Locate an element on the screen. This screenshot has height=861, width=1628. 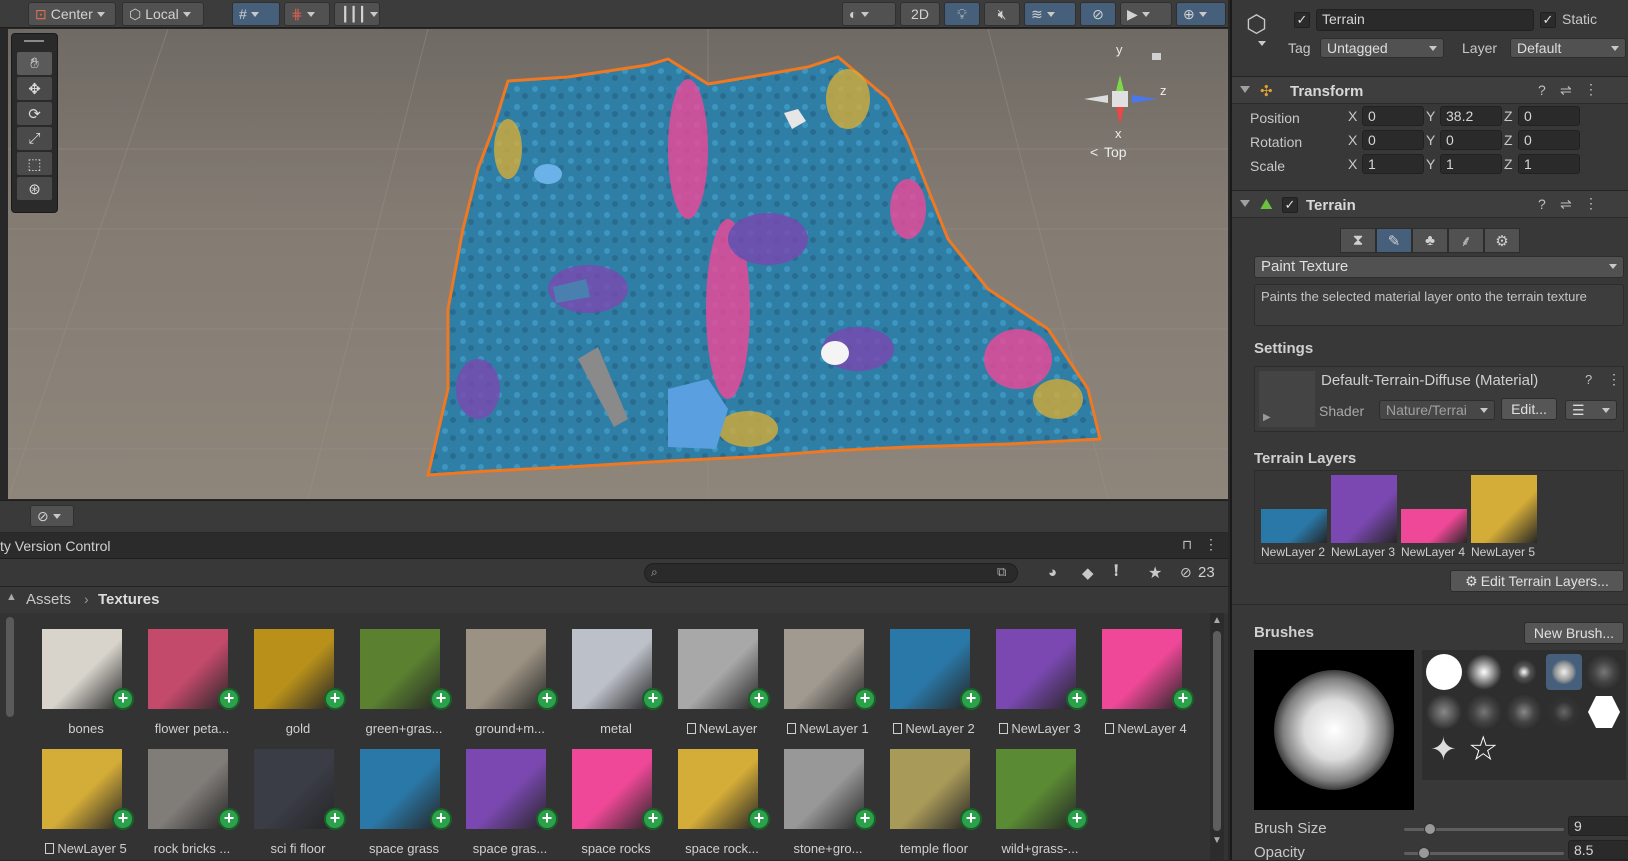
rotation-y-axis-label: Y is located at coordinates (1430, 140).